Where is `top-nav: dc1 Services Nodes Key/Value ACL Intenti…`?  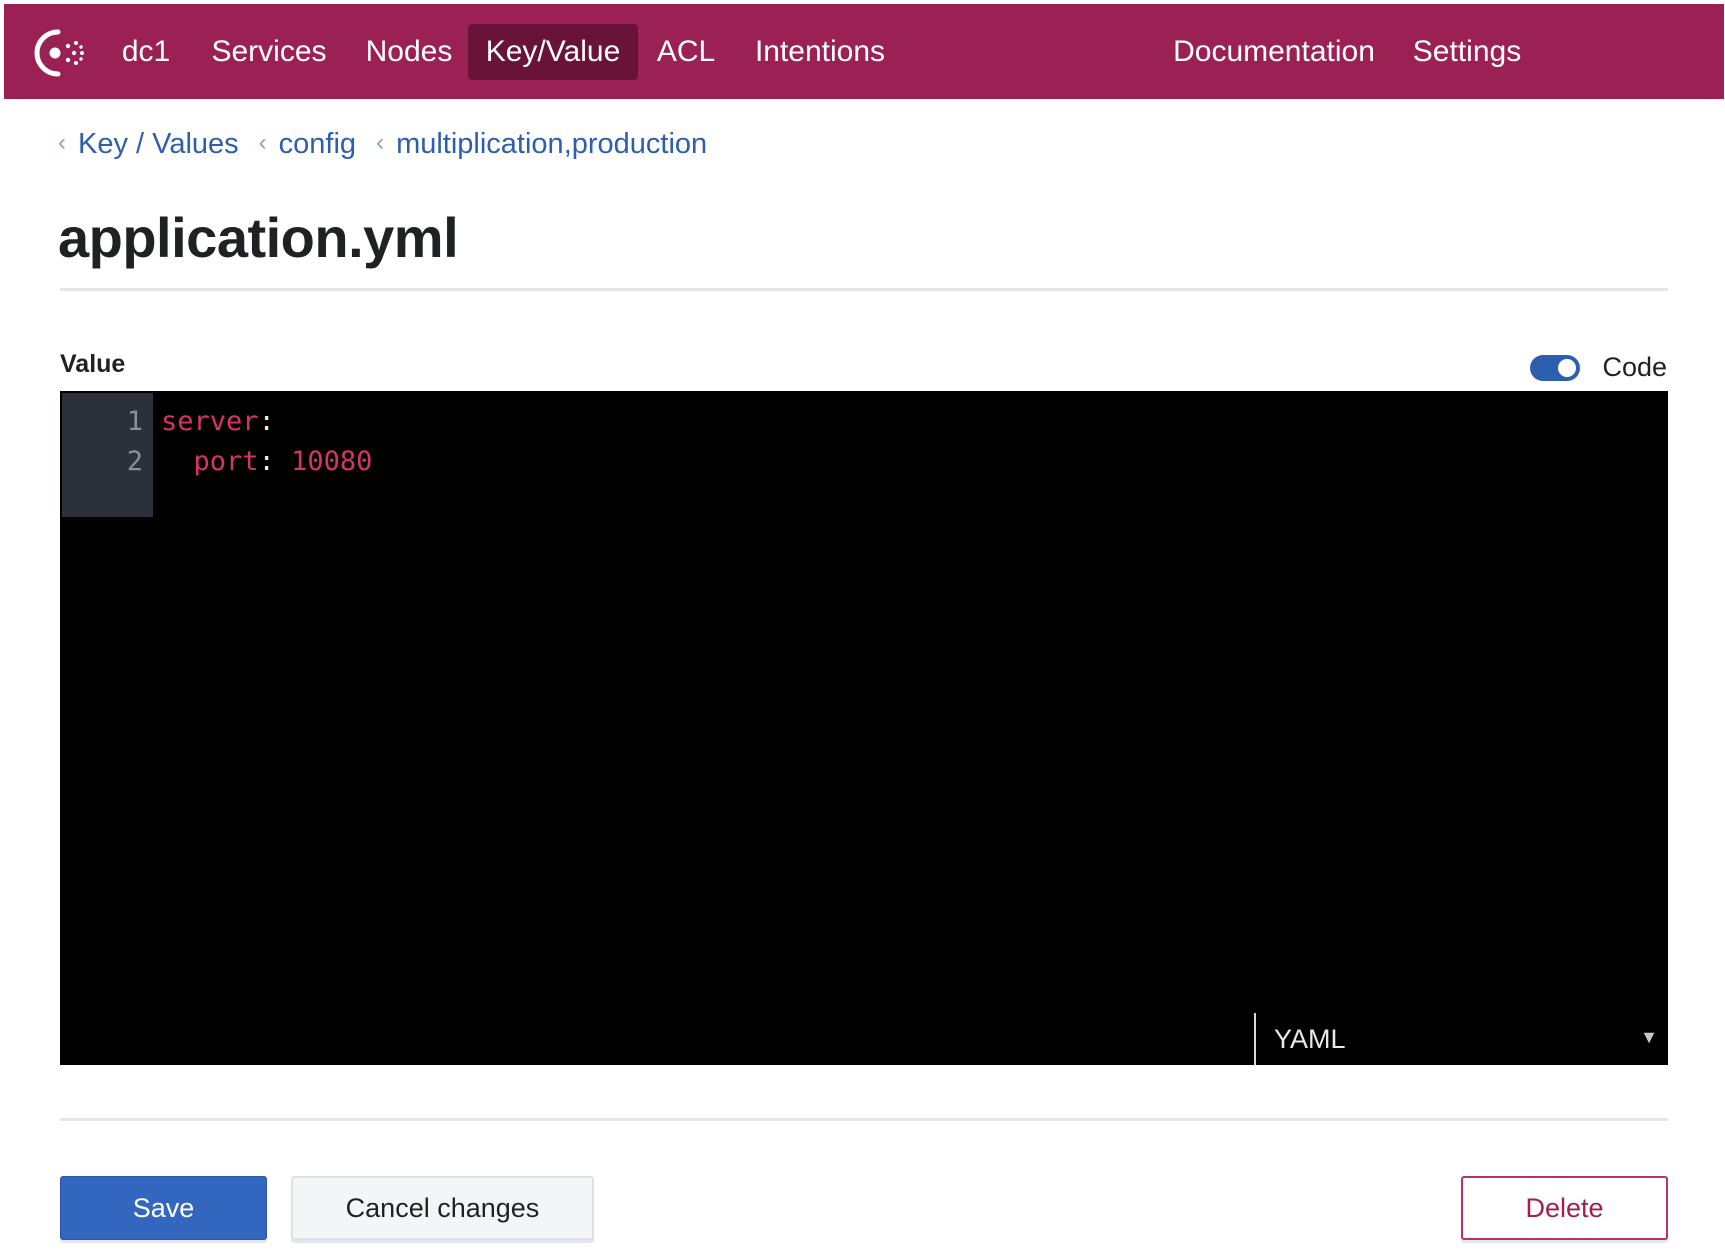
top-nav: dc1 Services Nodes Key/Value ACL Intenti… is located at coordinates (864, 51).